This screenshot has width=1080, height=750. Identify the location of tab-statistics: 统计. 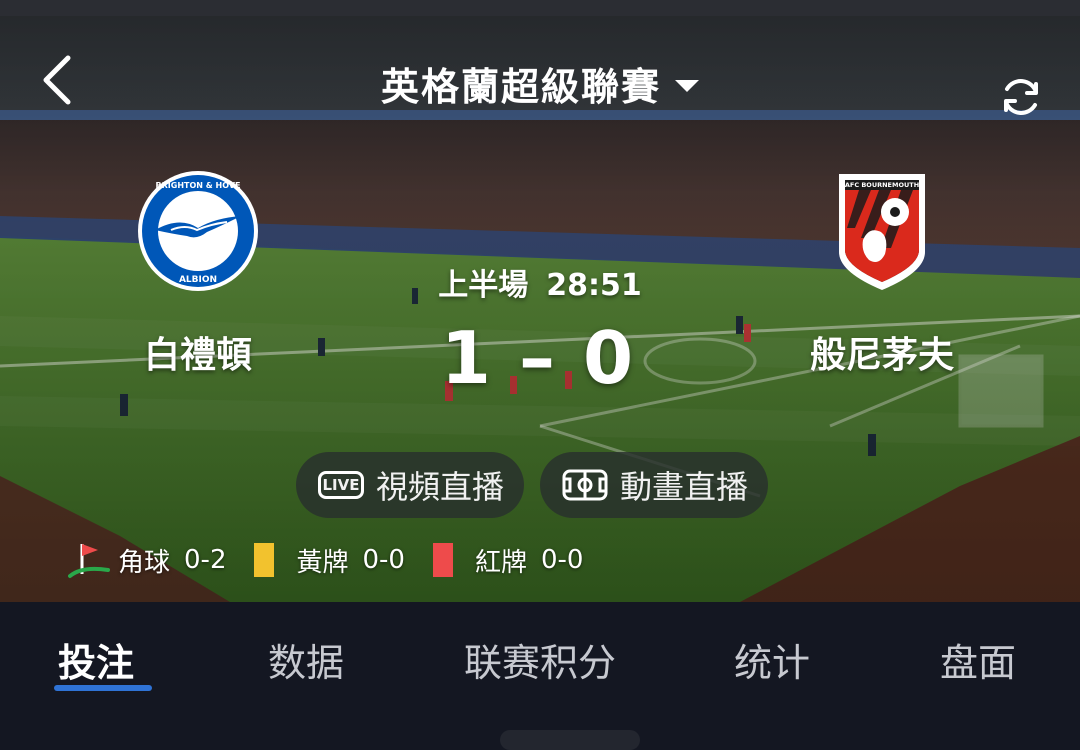
(772, 659).